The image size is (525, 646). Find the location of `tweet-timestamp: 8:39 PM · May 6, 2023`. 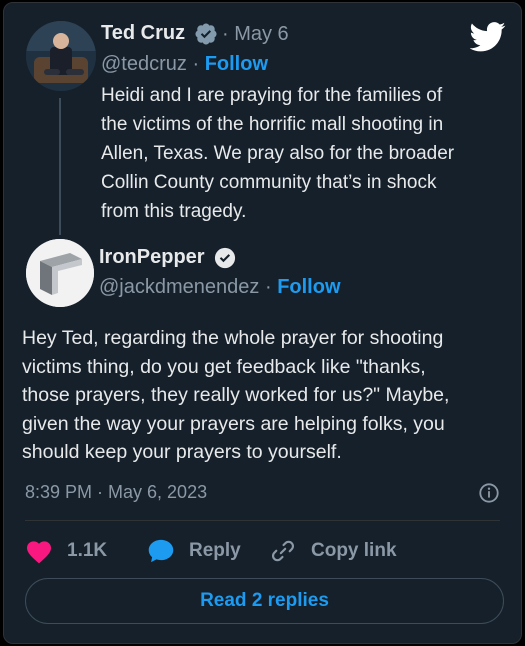

tweet-timestamp: 8:39 PM · May 6, 2023 is located at coordinates (116, 492).